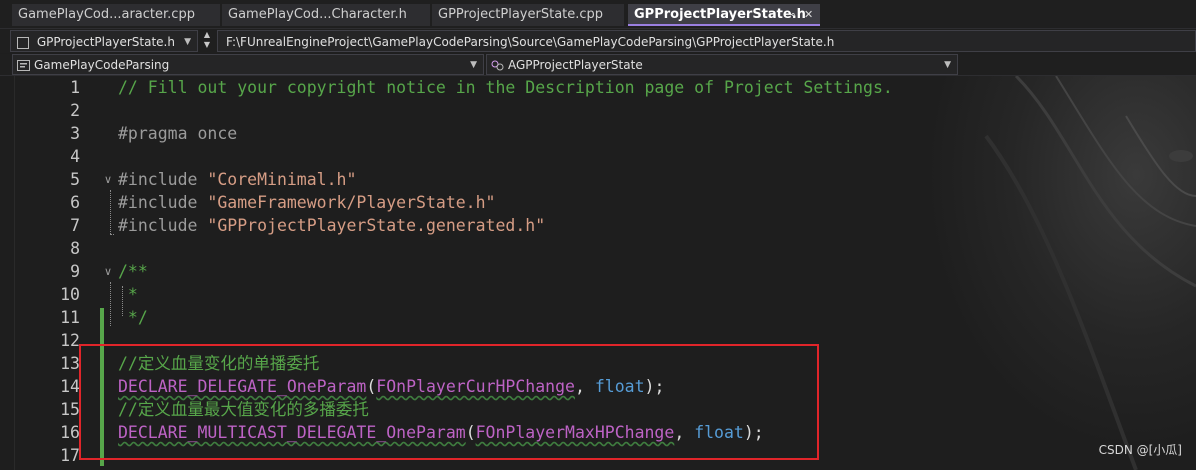 This screenshot has height=470, width=1196. I want to click on project-scope-dropdown: GamePlayCodeParsing ▼, so click(248, 64).